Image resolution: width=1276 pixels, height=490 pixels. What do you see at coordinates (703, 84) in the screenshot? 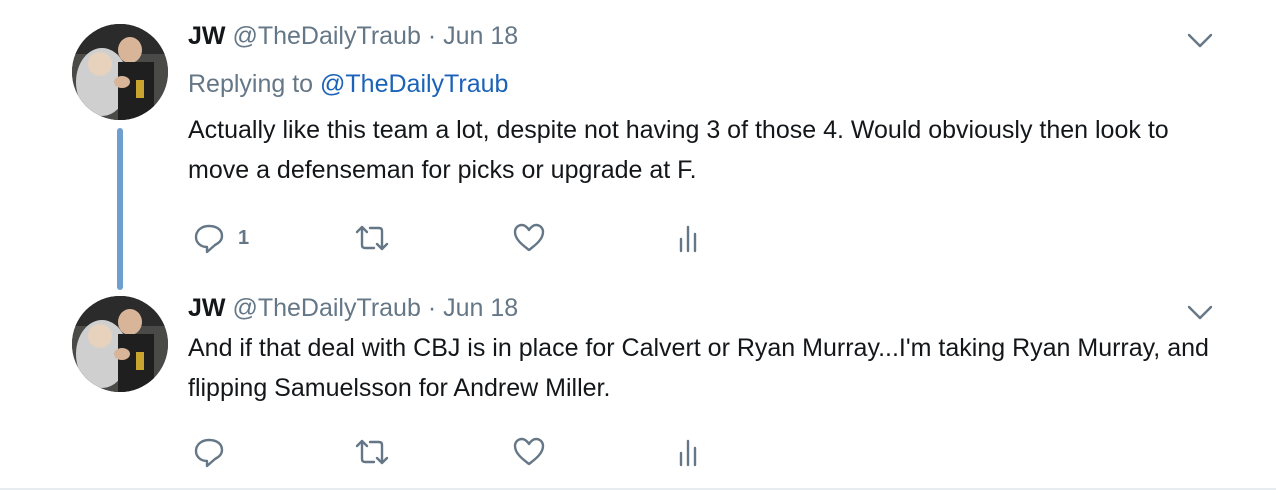
I see `replying-to-line: Replying to @TheDailyTraub` at bounding box center [703, 84].